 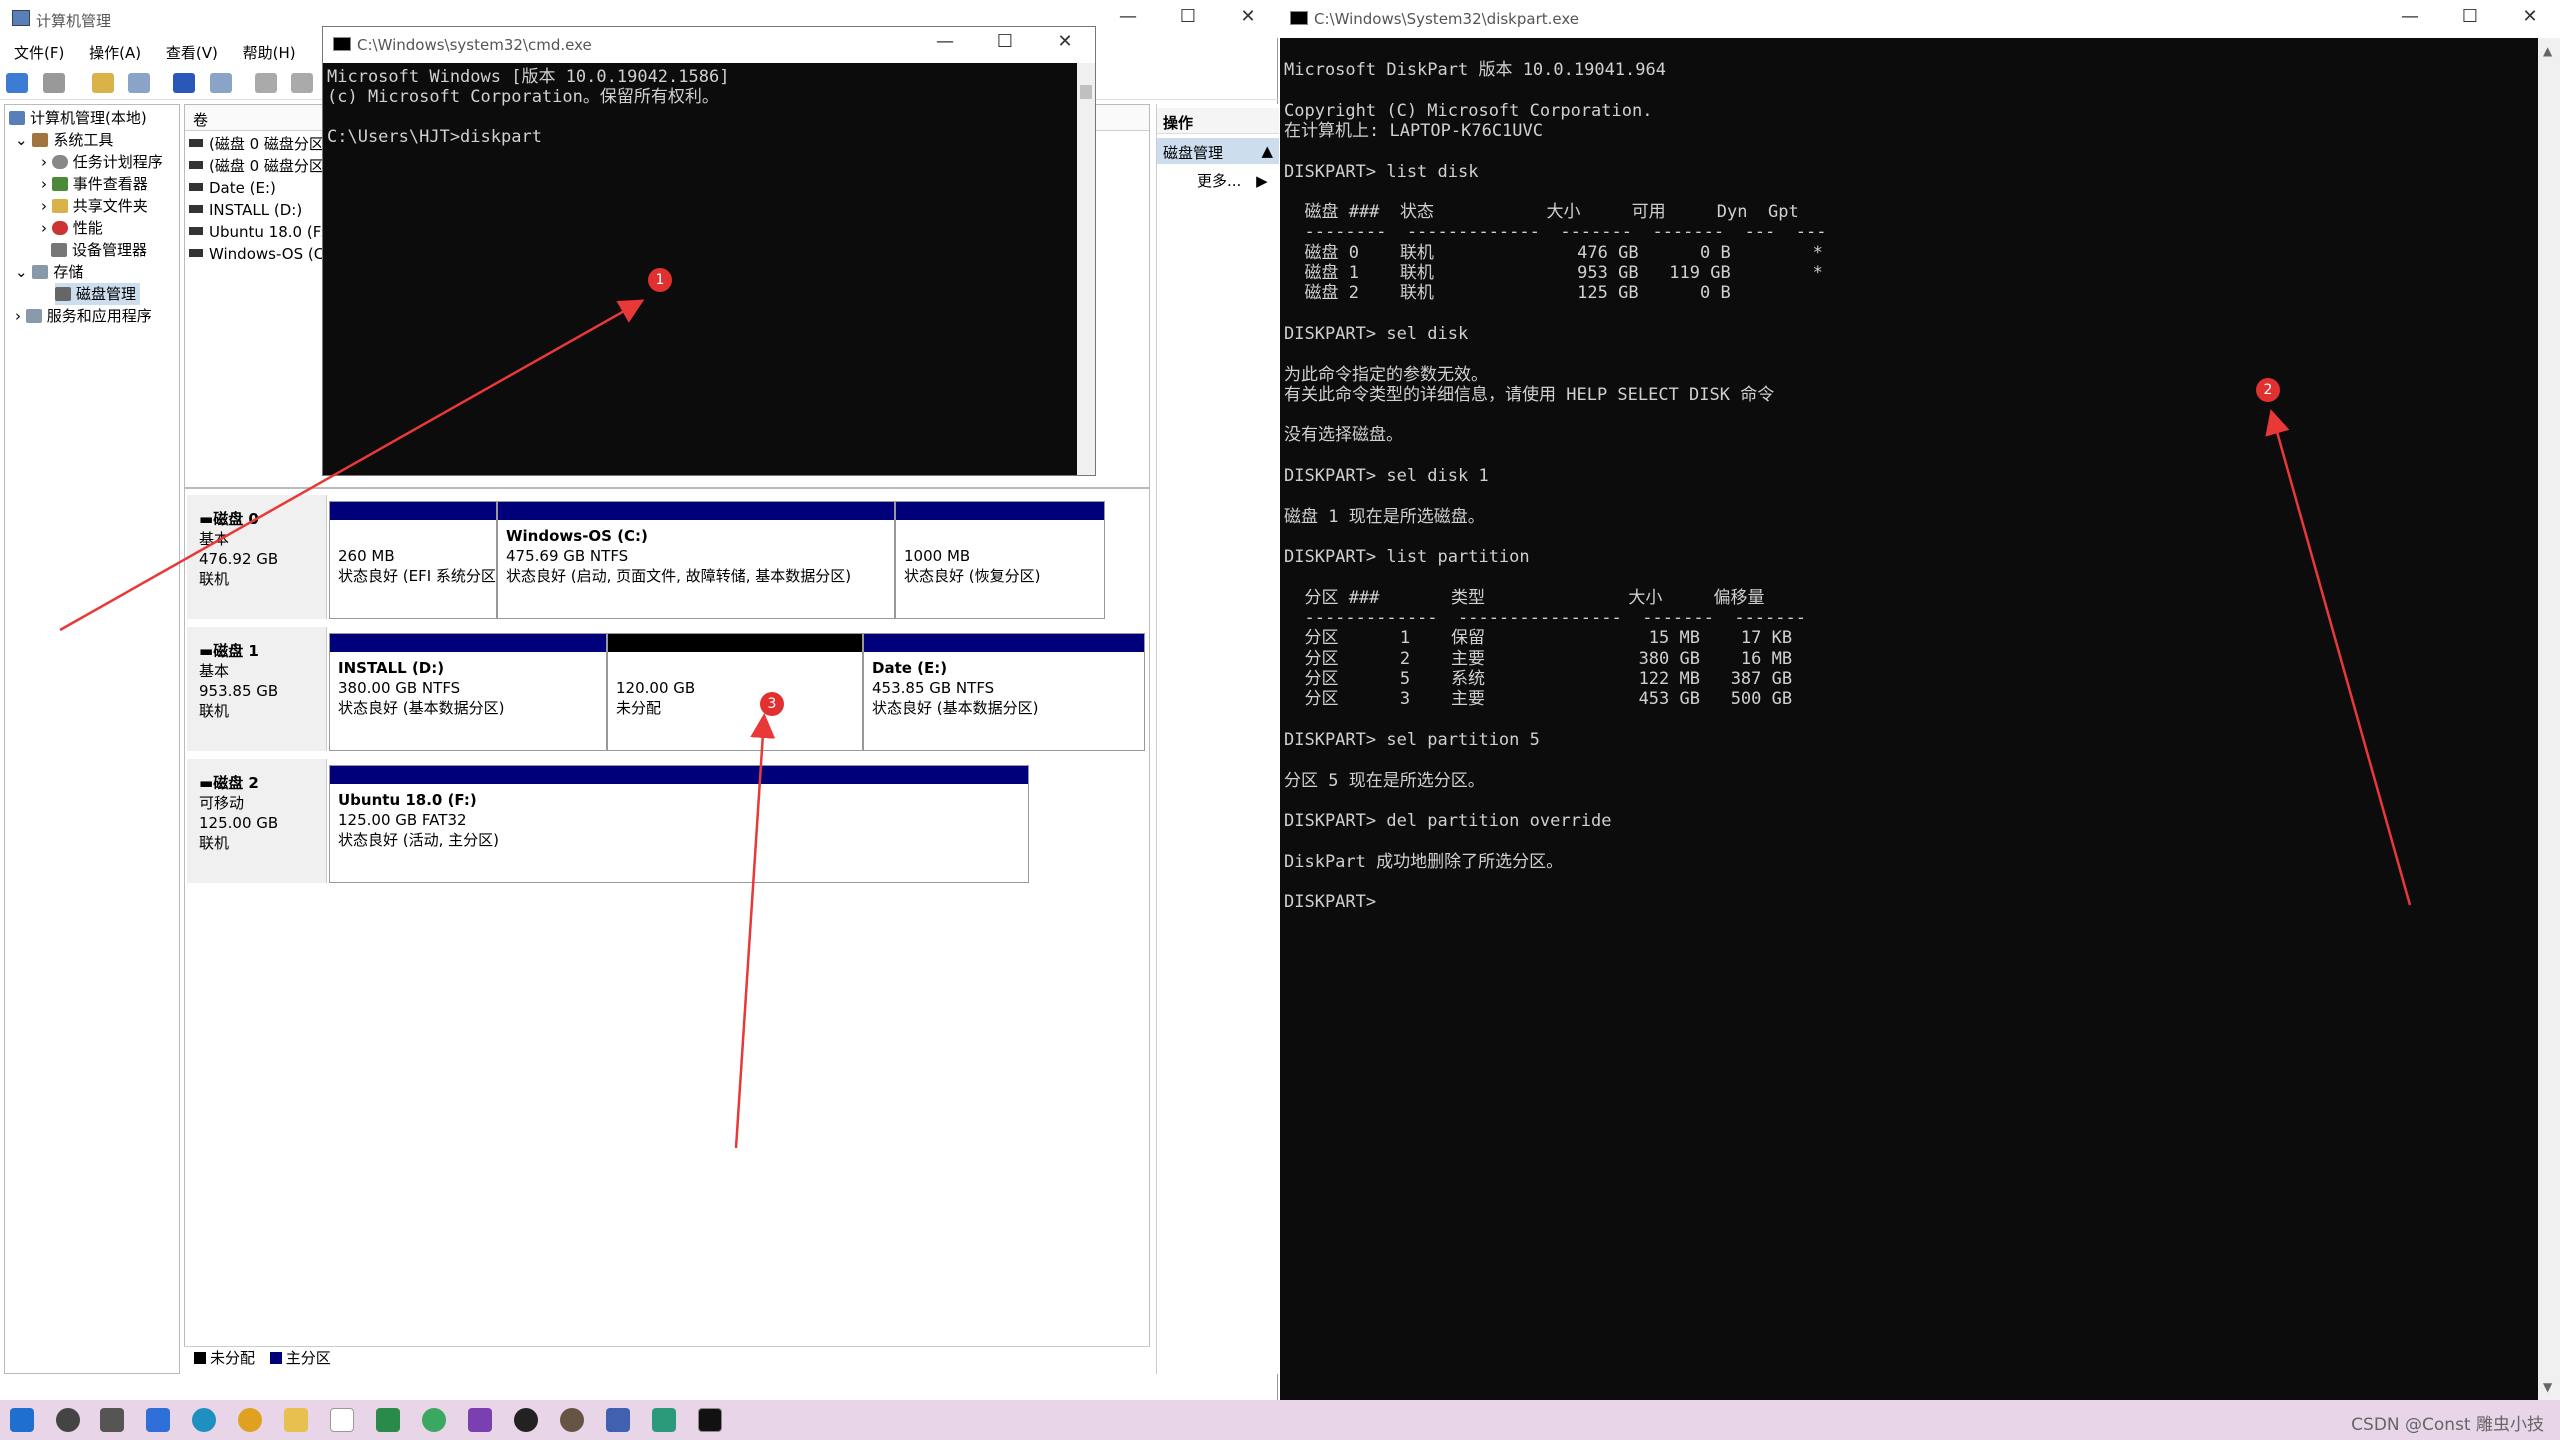 I want to click on watermark: CSDN @Const 雕虫小技, so click(x=2447, y=1425).